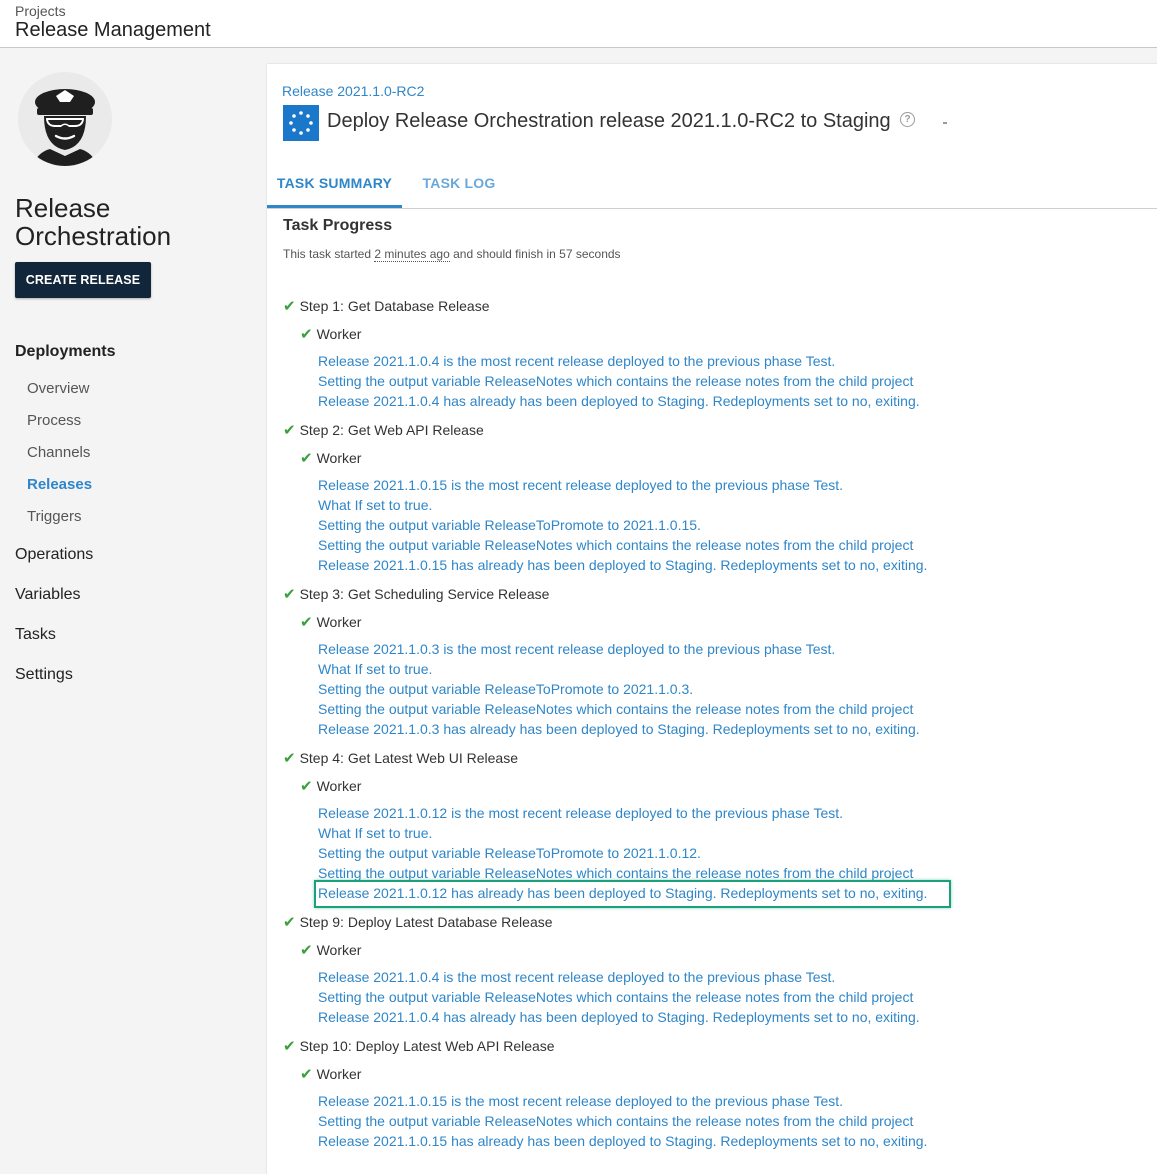 This screenshot has width=1157, height=1174. What do you see at coordinates (83, 280) in the screenshot?
I see `create-release-button: CREATE RELEASE` at bounding box center [83, 280].